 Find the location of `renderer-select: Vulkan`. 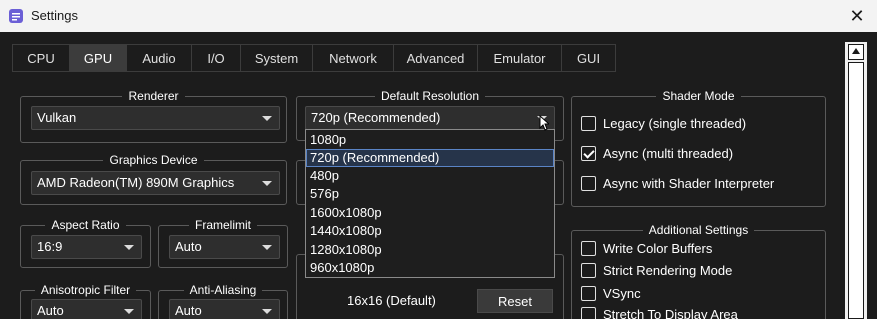

renderer-select: Vulkan is located at coordinates (155, 118).